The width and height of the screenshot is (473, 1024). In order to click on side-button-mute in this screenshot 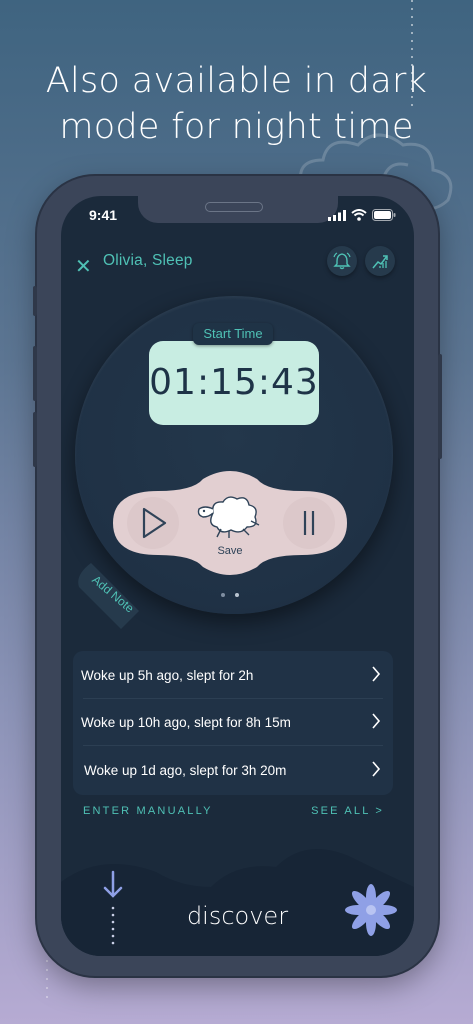, I will do `click(35, 301)`.